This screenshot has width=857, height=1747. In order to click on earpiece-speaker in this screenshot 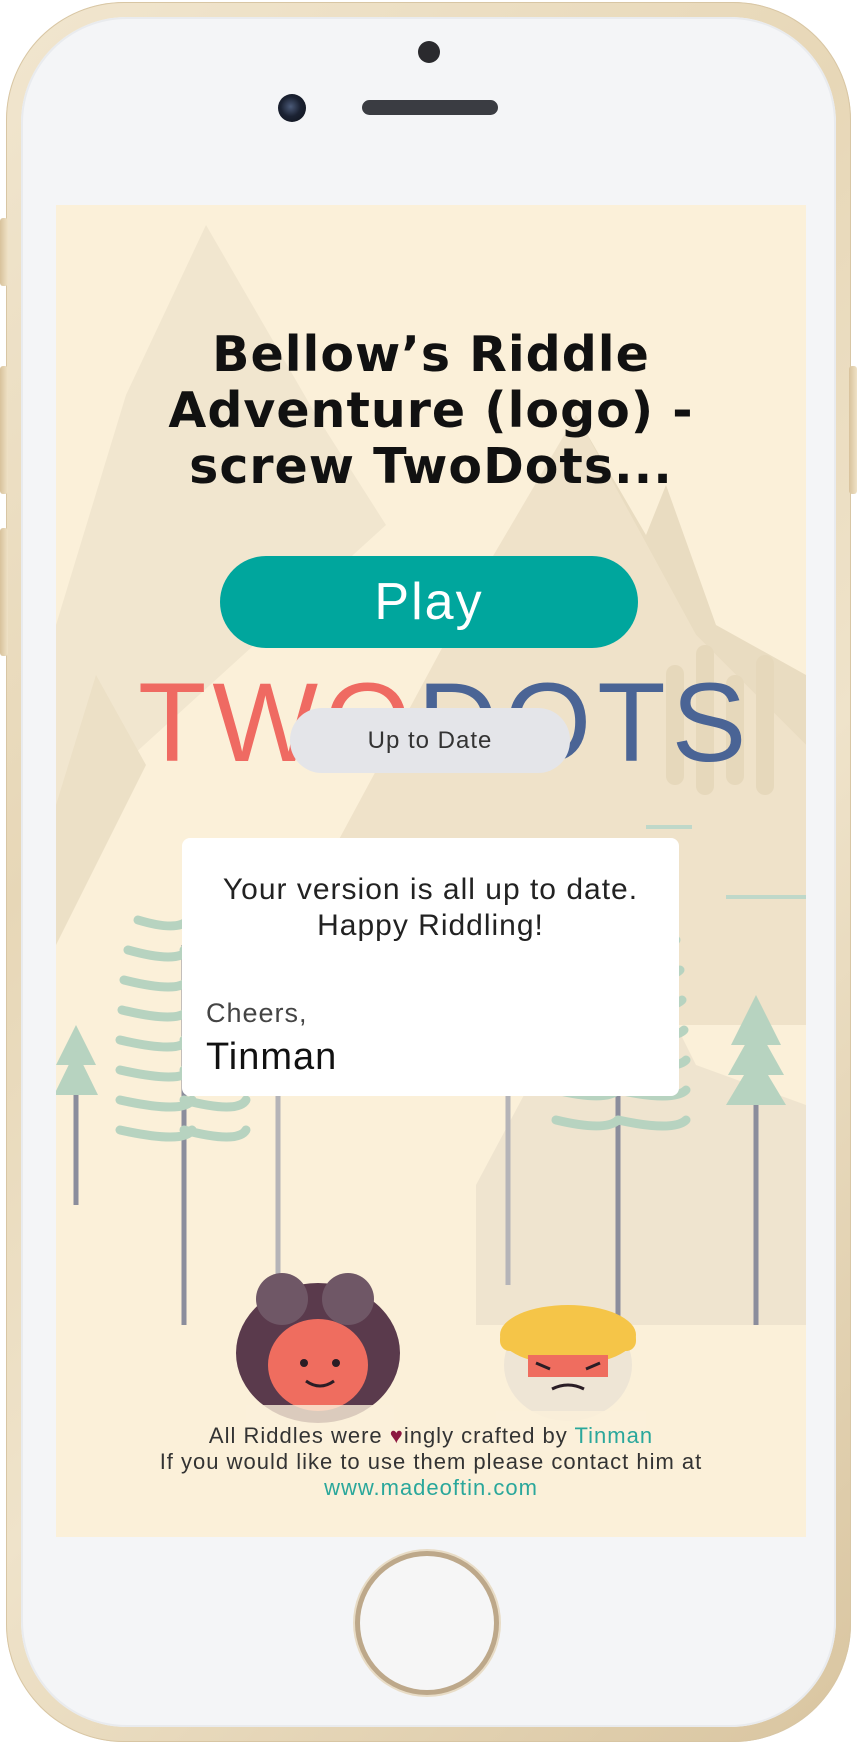, I will do `click(430, 107)`.